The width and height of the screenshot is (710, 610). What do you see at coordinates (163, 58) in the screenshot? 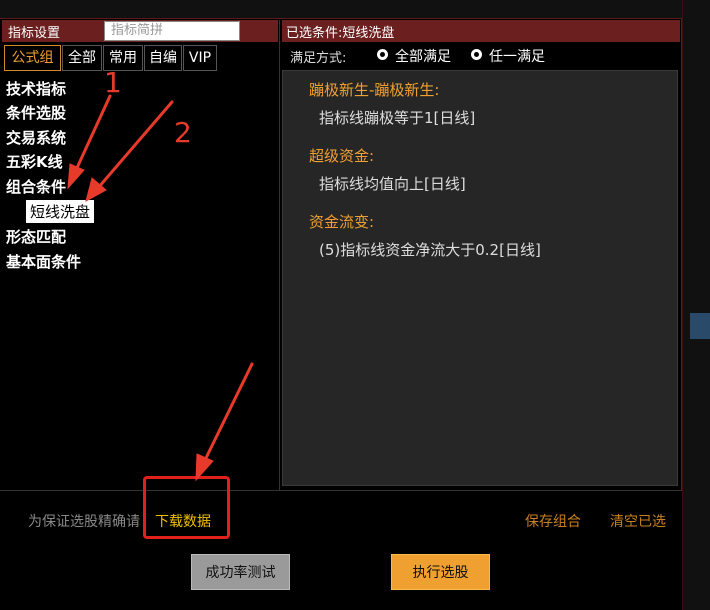
I see `tab-custom: 自编` at bounding box center [163, 58].